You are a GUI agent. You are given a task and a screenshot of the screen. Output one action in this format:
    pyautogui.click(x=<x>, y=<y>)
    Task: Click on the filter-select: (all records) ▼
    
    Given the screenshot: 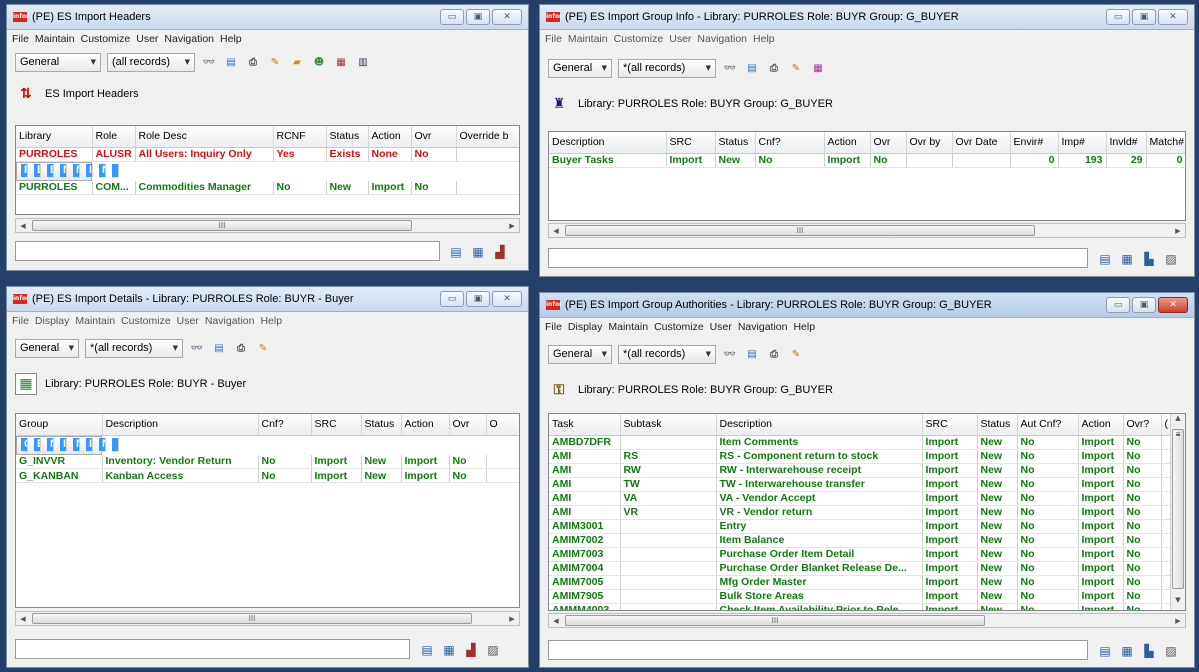 What is the action you would take?
    pyautogui.click(x=151, y=62)
    